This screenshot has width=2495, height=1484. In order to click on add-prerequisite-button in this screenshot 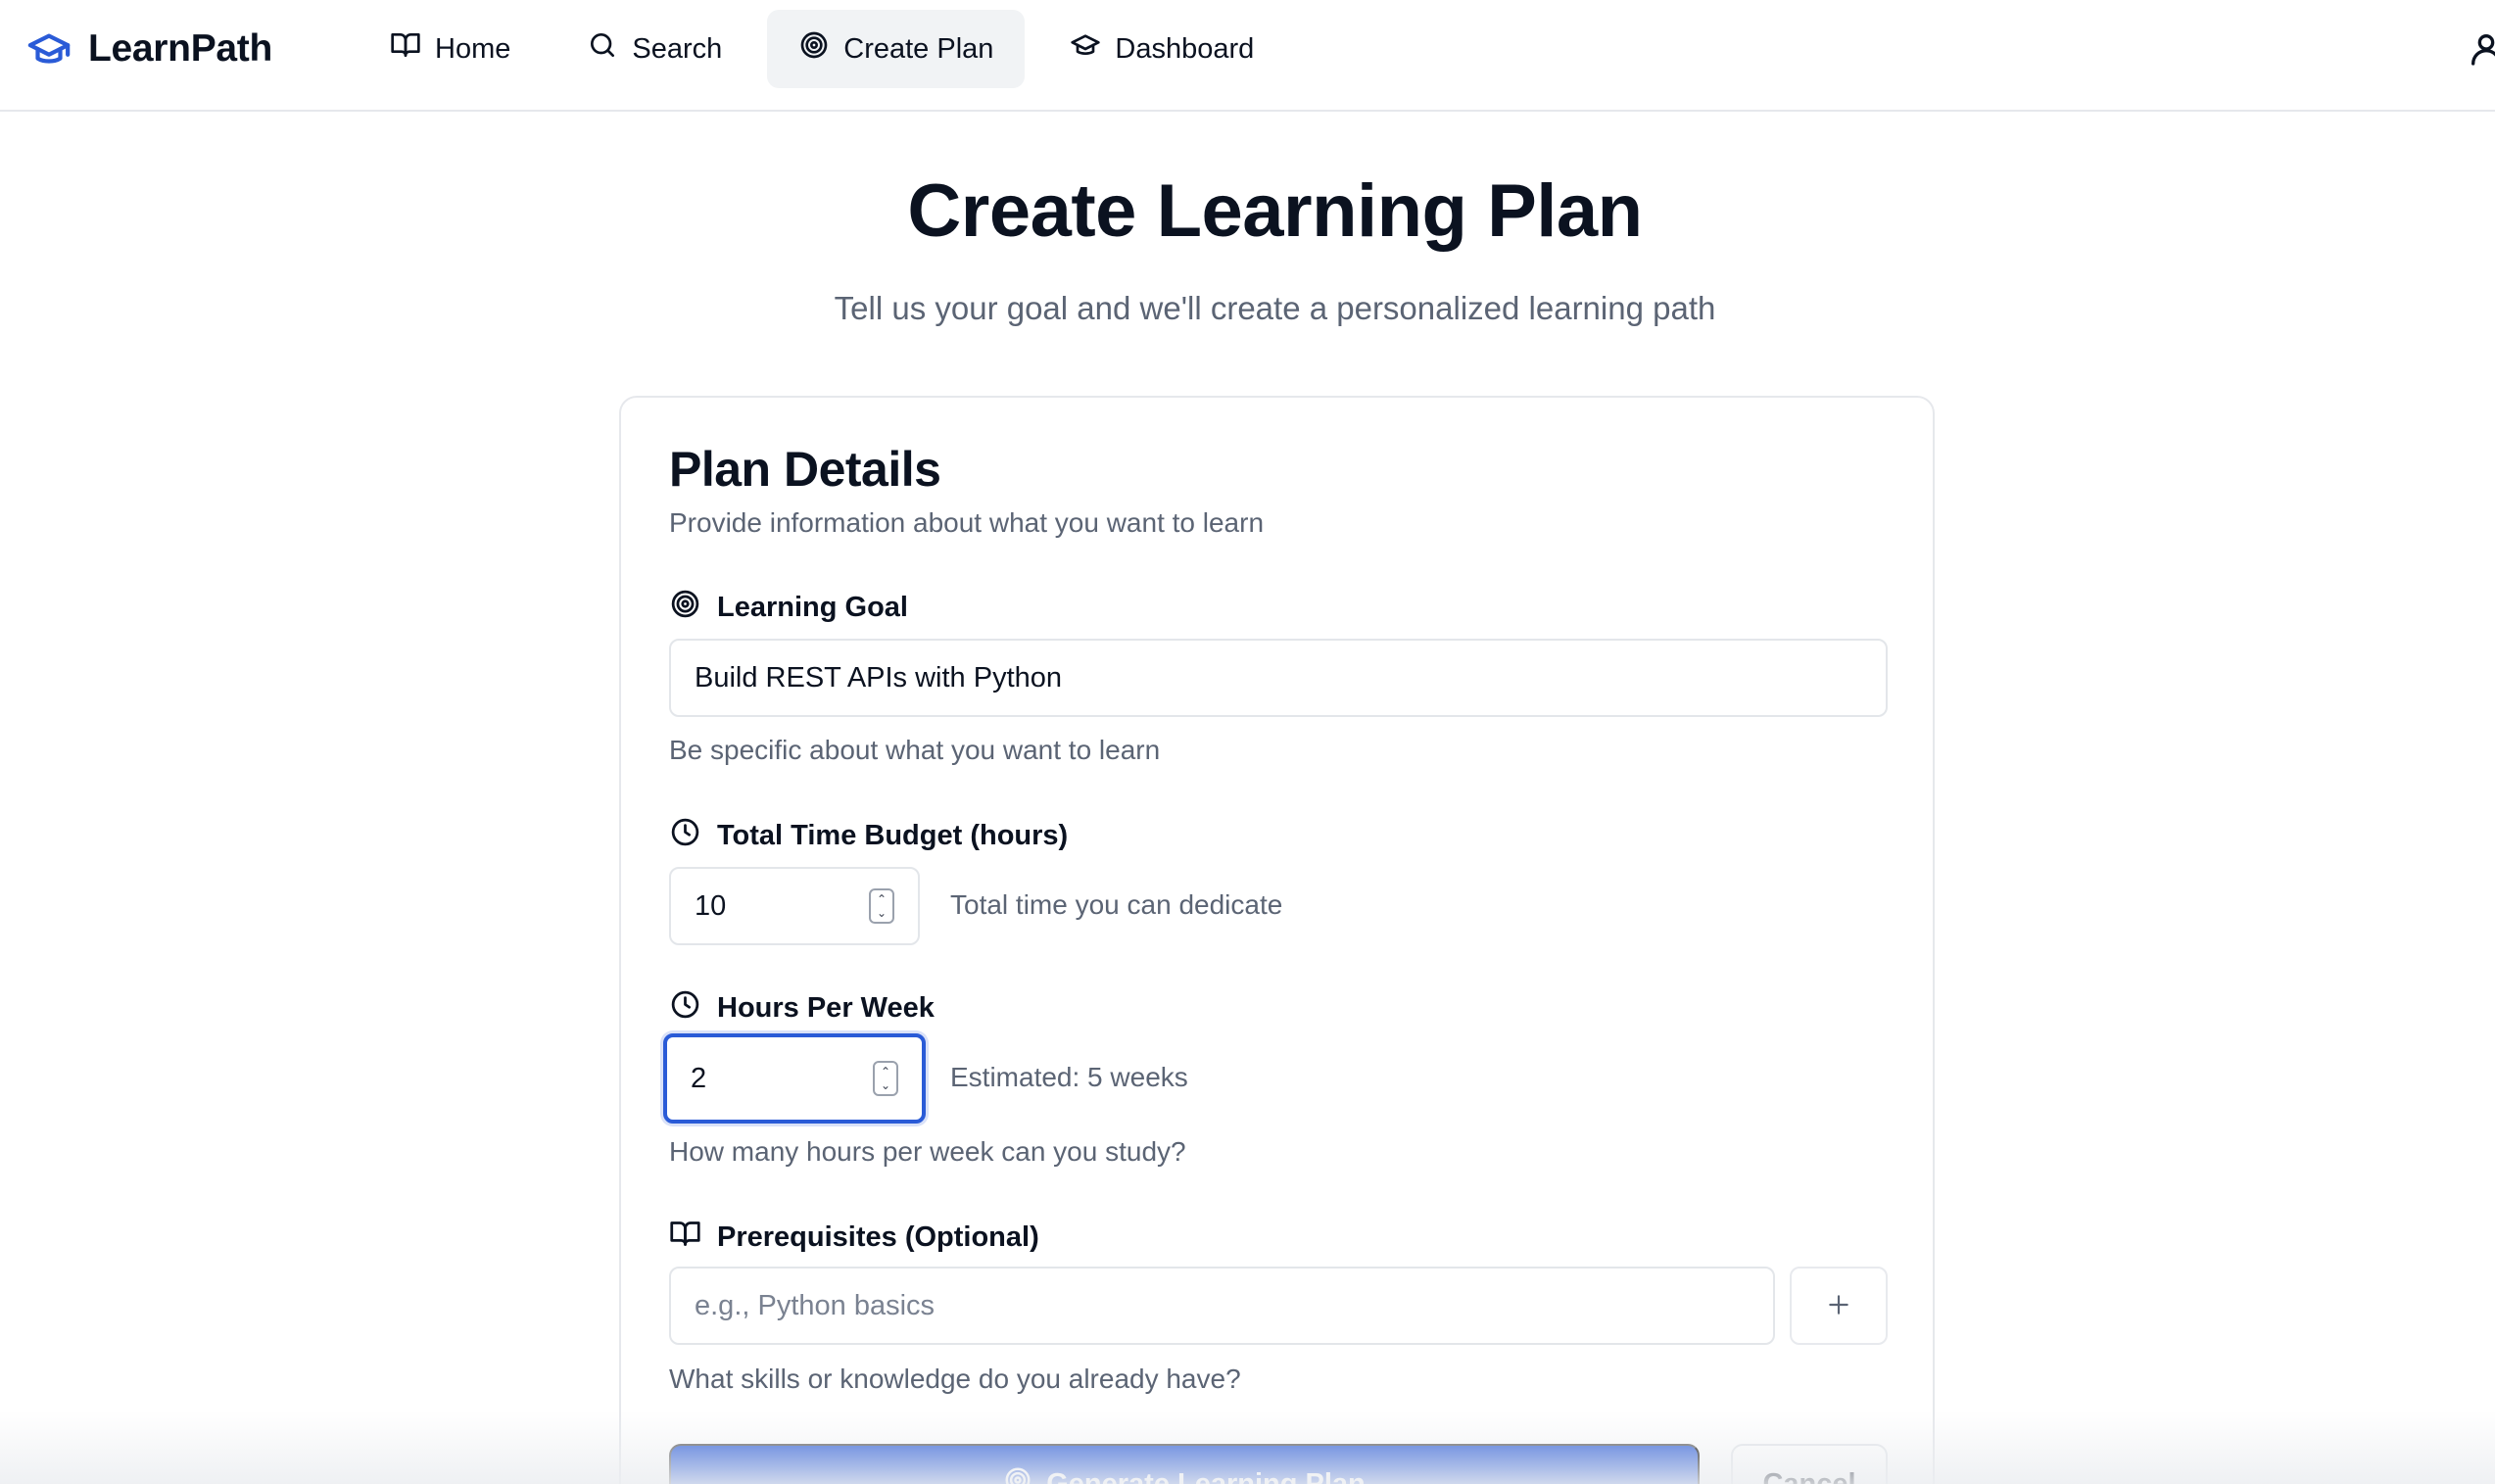, I will do `click(1839, 1306)`.